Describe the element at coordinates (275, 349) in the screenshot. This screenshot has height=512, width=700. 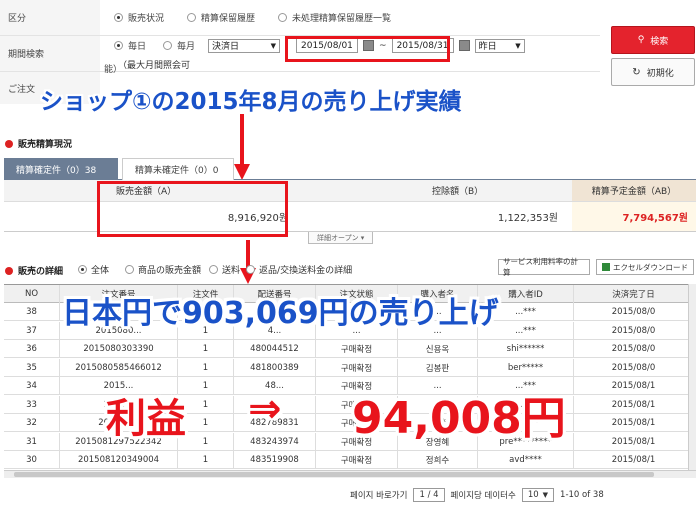
I see `cell-shipping-number: 480044512` at that location.